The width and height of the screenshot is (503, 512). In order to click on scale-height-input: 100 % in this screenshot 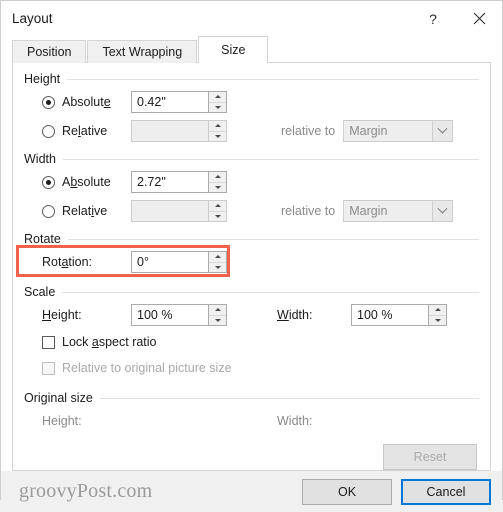, I will do `click(179, 315)`.